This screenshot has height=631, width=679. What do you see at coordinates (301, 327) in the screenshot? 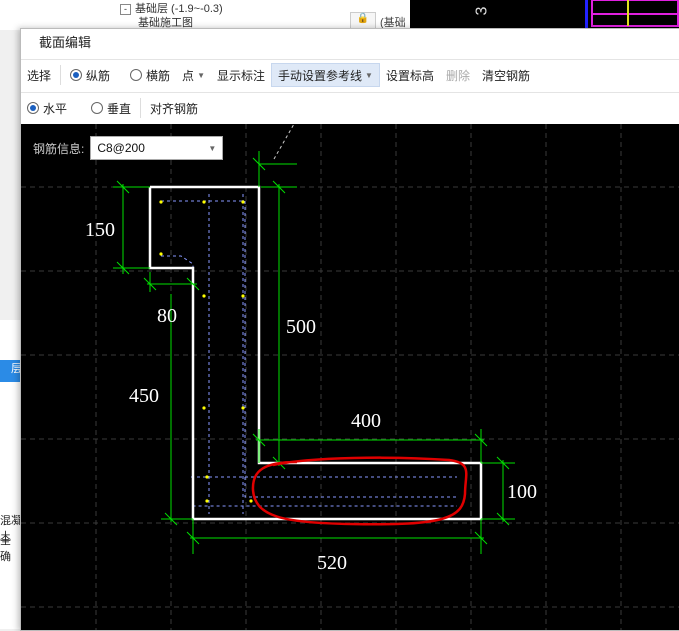
I see `dim-500: 500` at bounding box center [301, 327].